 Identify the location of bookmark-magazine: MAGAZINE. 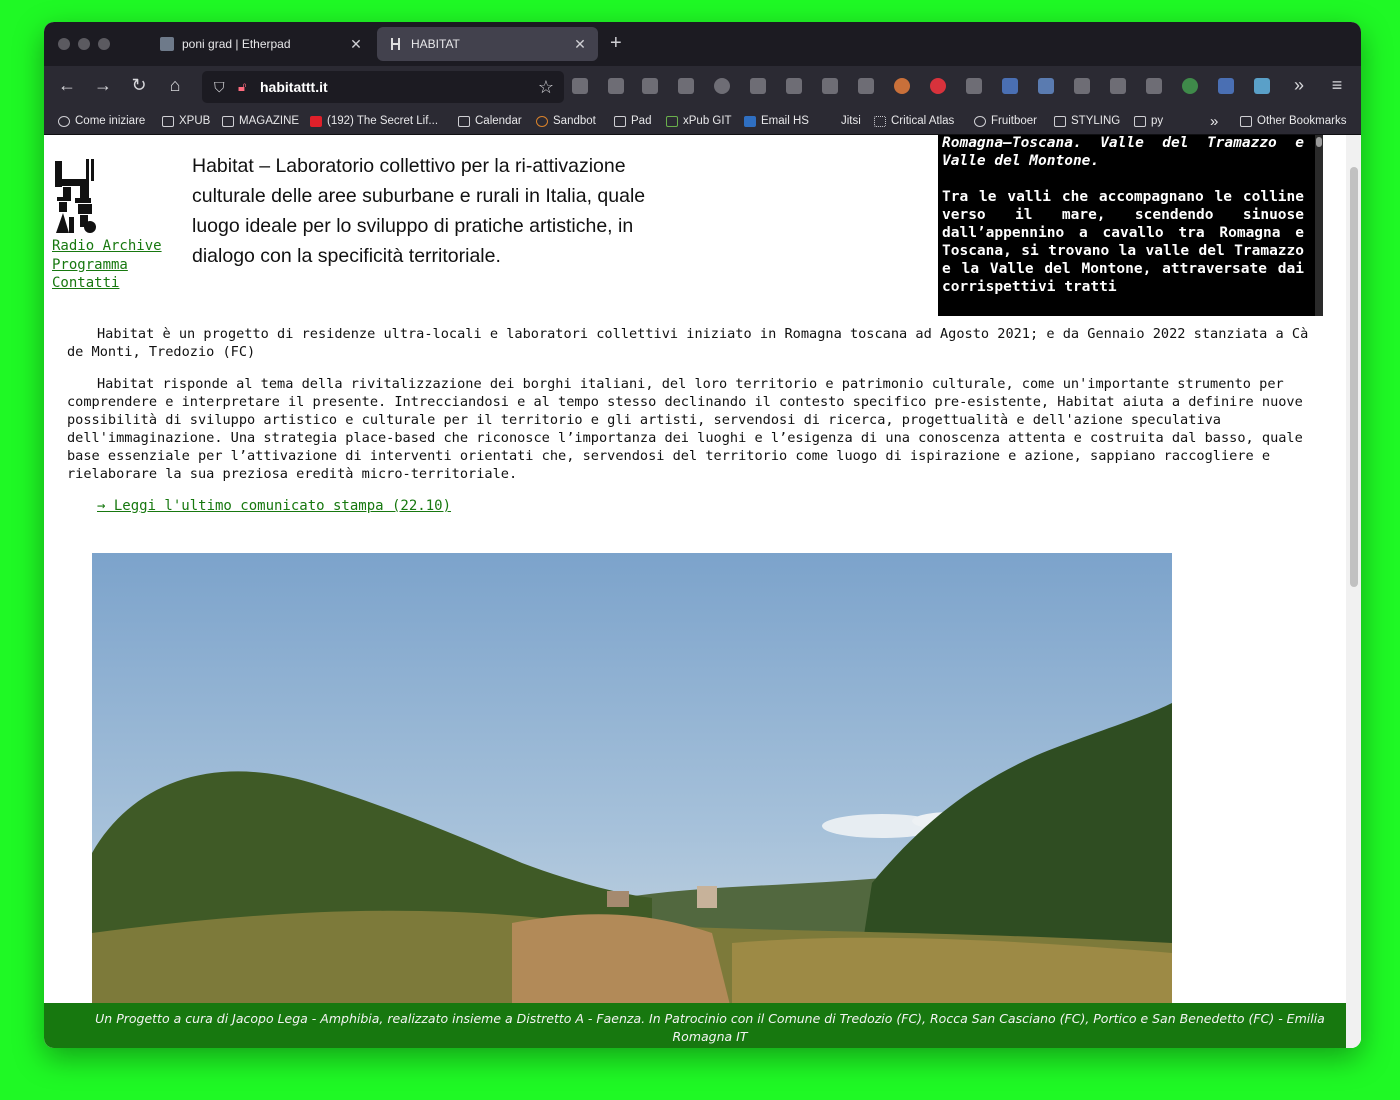
(260, 121).